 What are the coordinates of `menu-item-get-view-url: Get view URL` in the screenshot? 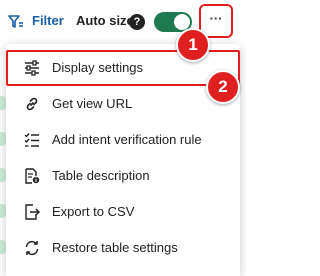 It's located at (123, 104).